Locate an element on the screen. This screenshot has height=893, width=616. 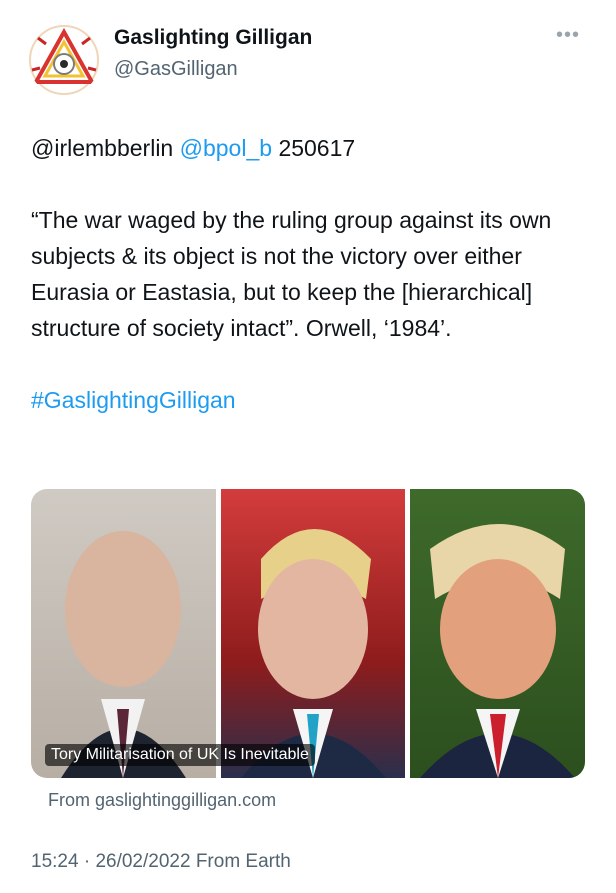
card-source: From gaslightinggilligan.com is located at coordinates (162, 800).